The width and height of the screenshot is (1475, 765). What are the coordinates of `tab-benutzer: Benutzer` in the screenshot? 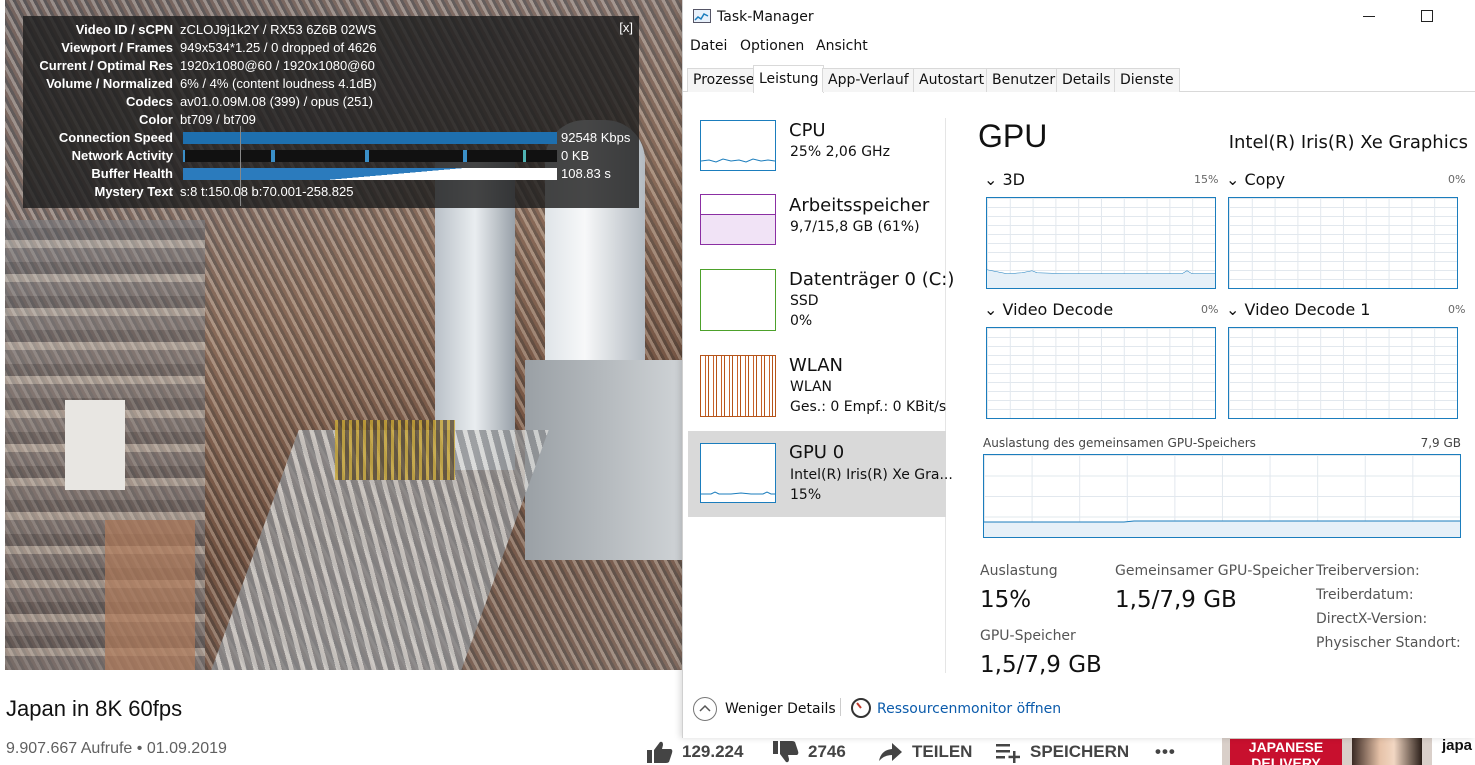 It's located at (1024, 80).